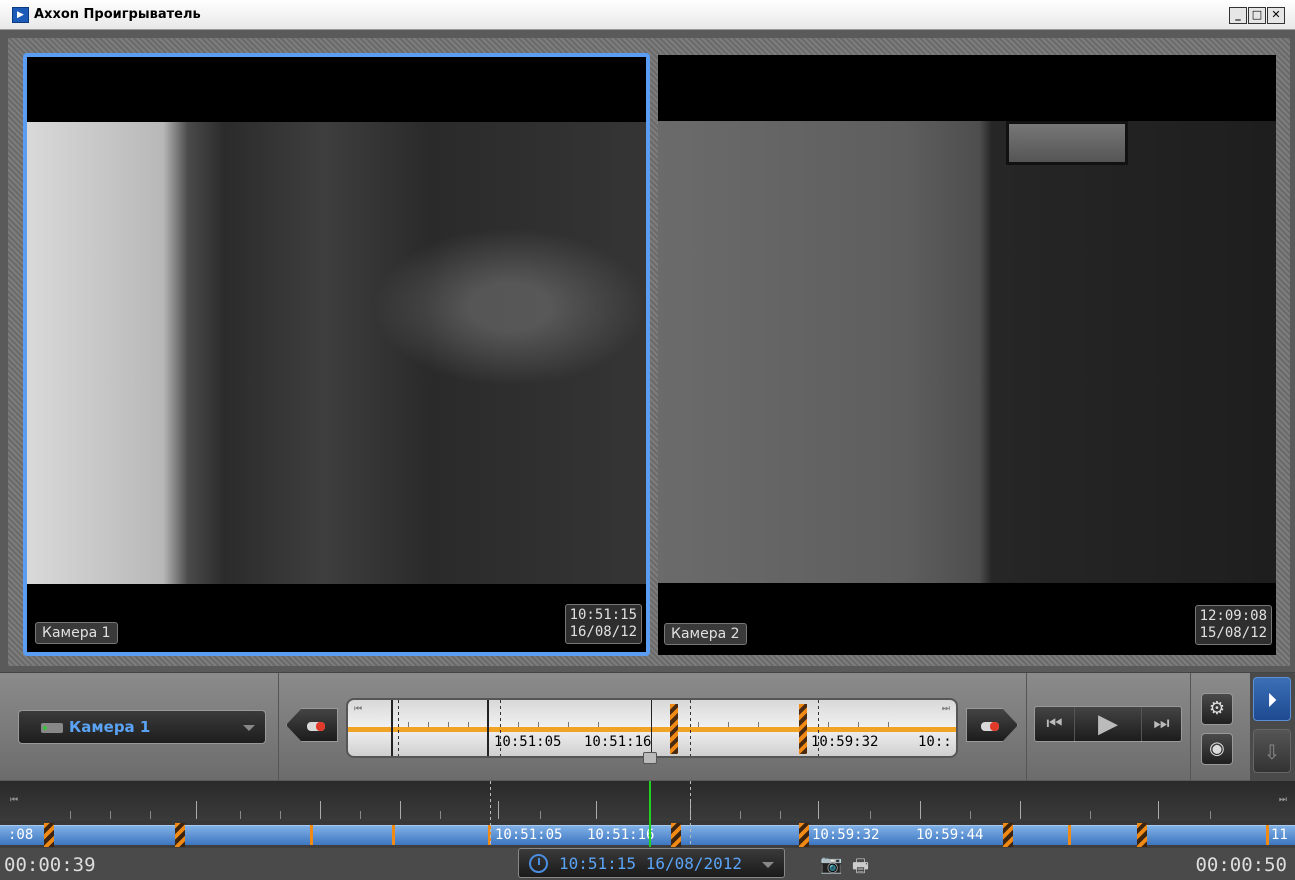 Image resolution: width=1295 pixels, height=880 pixels. What do you see at coordinates (705, 634) in the screenshot?
I see `camera-label: Камера 2` at bounding box center [705, 634].